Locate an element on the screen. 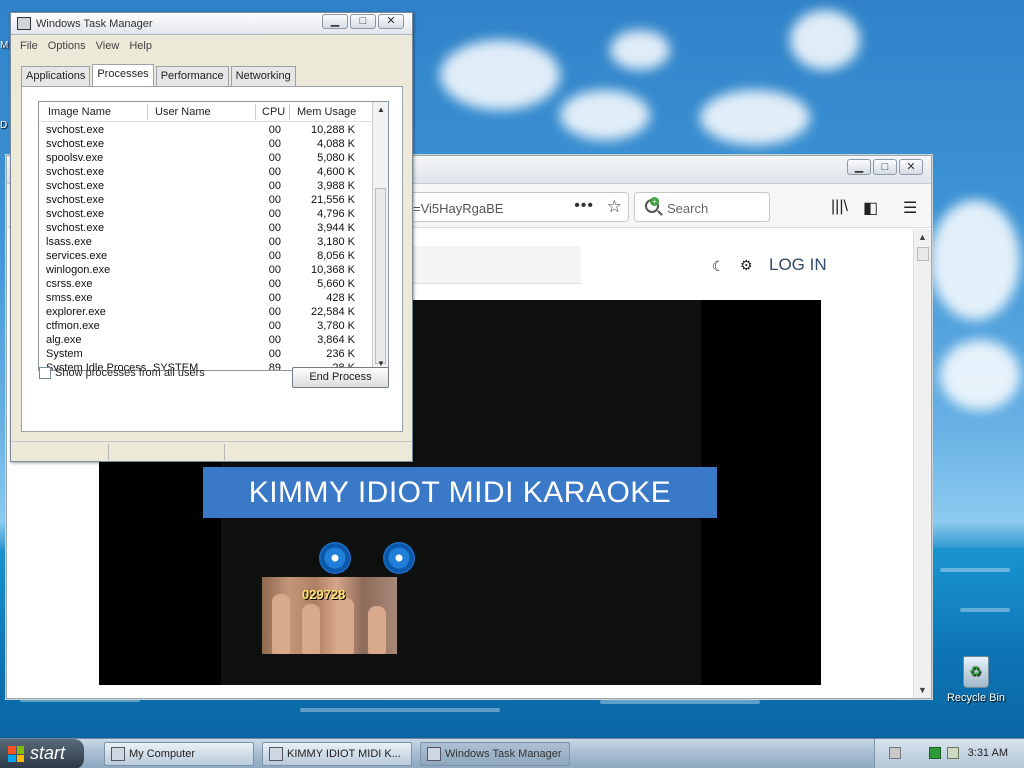 The height and width of the screenshot is (768, 1024). task-manager-titlebar: Windows Task Manager ▁ □ ✕ is located at coordinates (211, 24).